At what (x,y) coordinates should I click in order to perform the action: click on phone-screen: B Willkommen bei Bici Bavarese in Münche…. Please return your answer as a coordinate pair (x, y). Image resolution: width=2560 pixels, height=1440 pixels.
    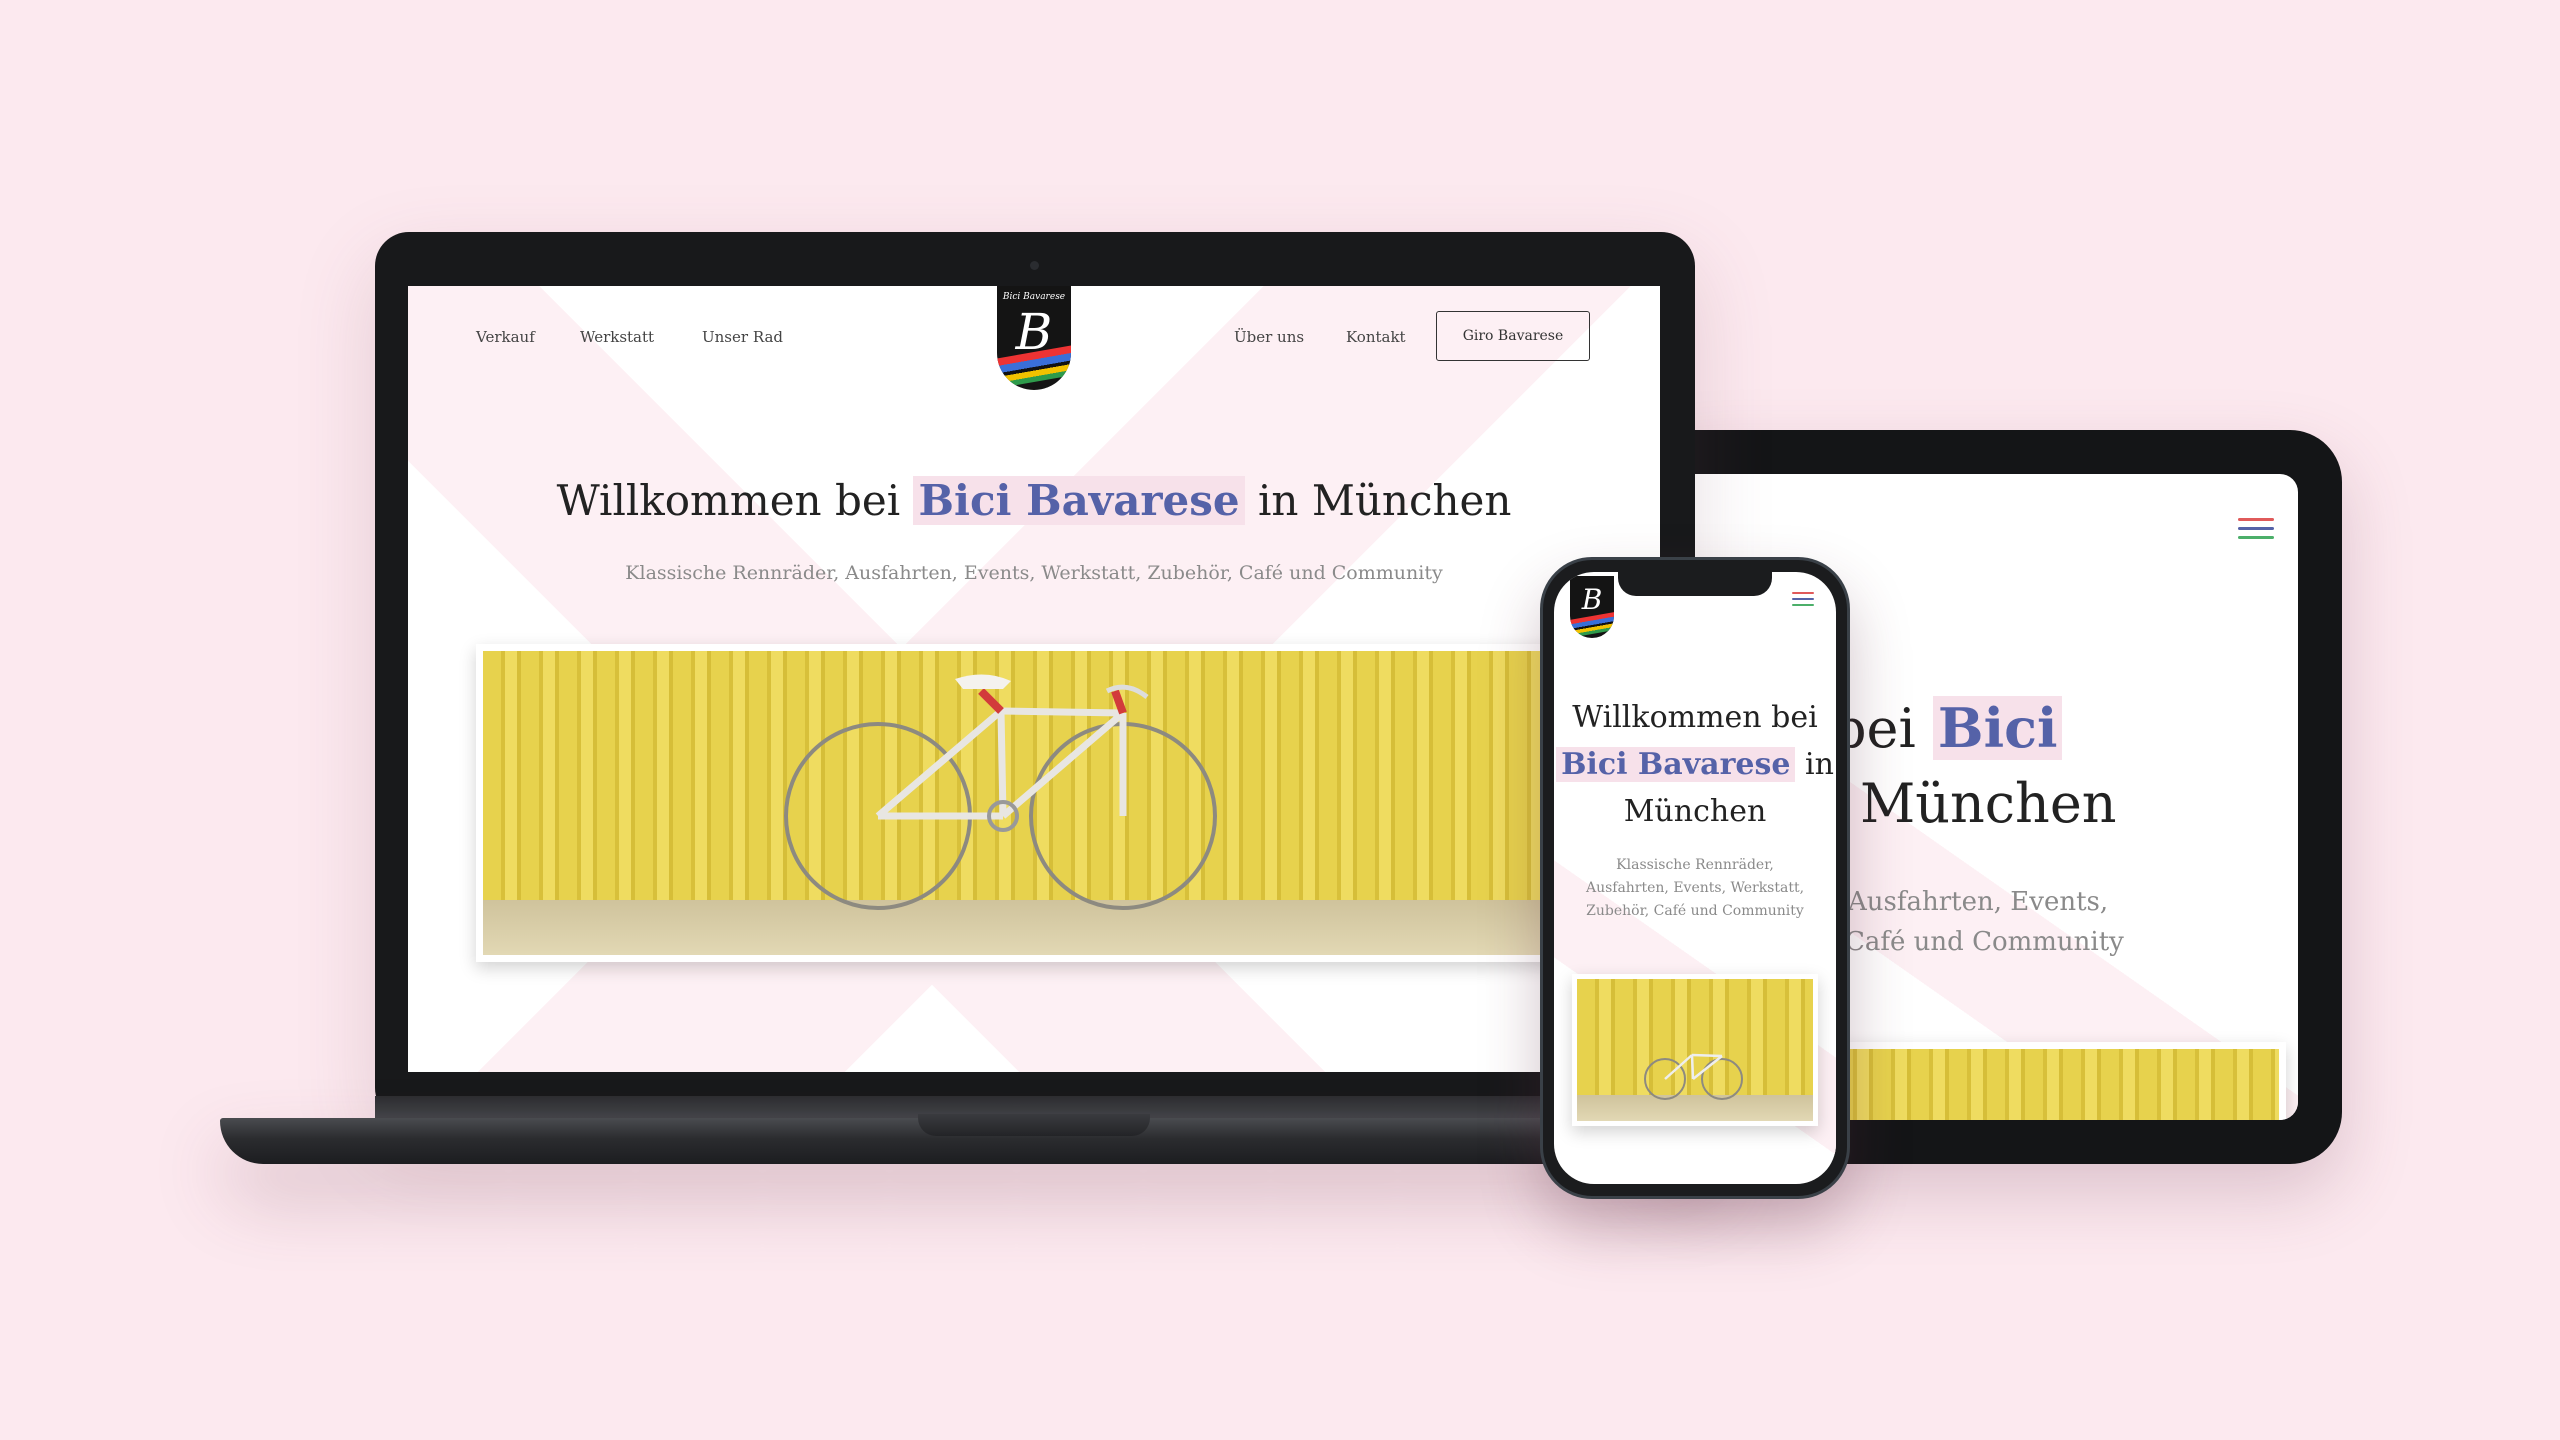
    Looking at the image, I should click on (1695, 878).